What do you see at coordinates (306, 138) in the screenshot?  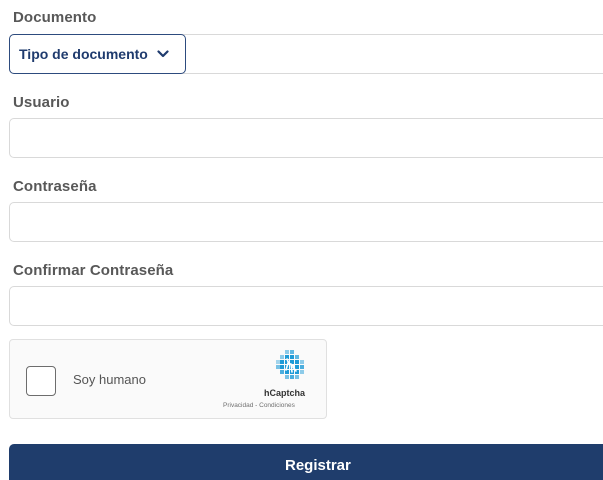 I see `username-input` at bounding box center [306, 138].